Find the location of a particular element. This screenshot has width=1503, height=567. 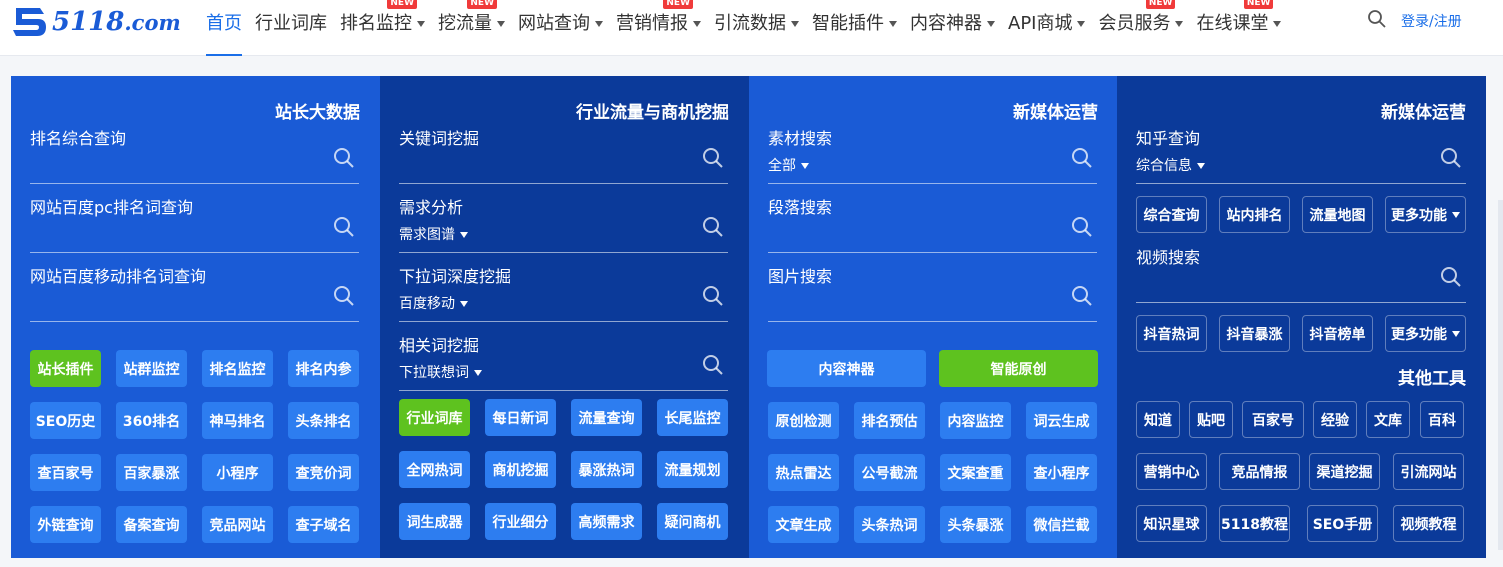

tool-button: 查百家号 is located at coordinates (65, 472).